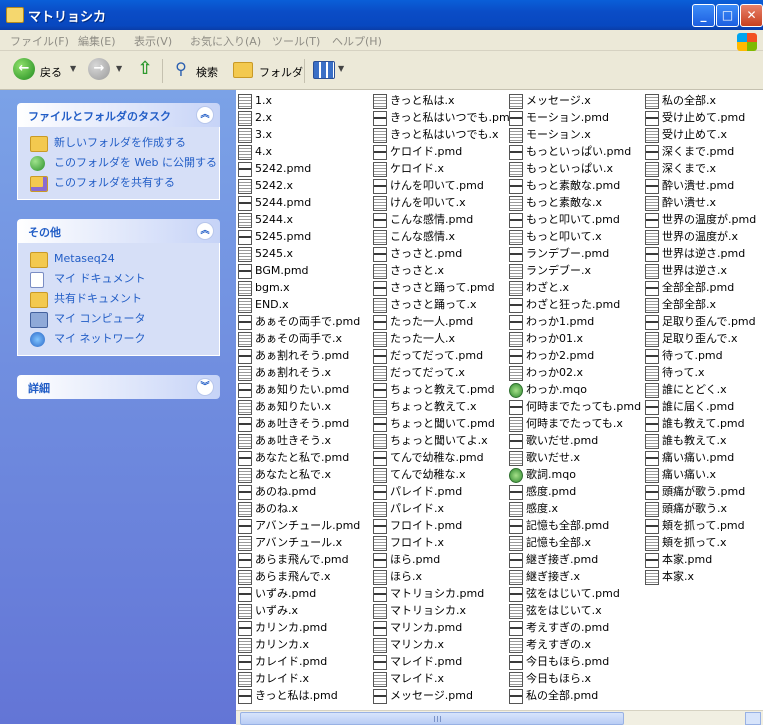  What do you see at coordinates (703, 15) in the screenshot?
I see `minimize-button: _` at bounding box center [703, 15].